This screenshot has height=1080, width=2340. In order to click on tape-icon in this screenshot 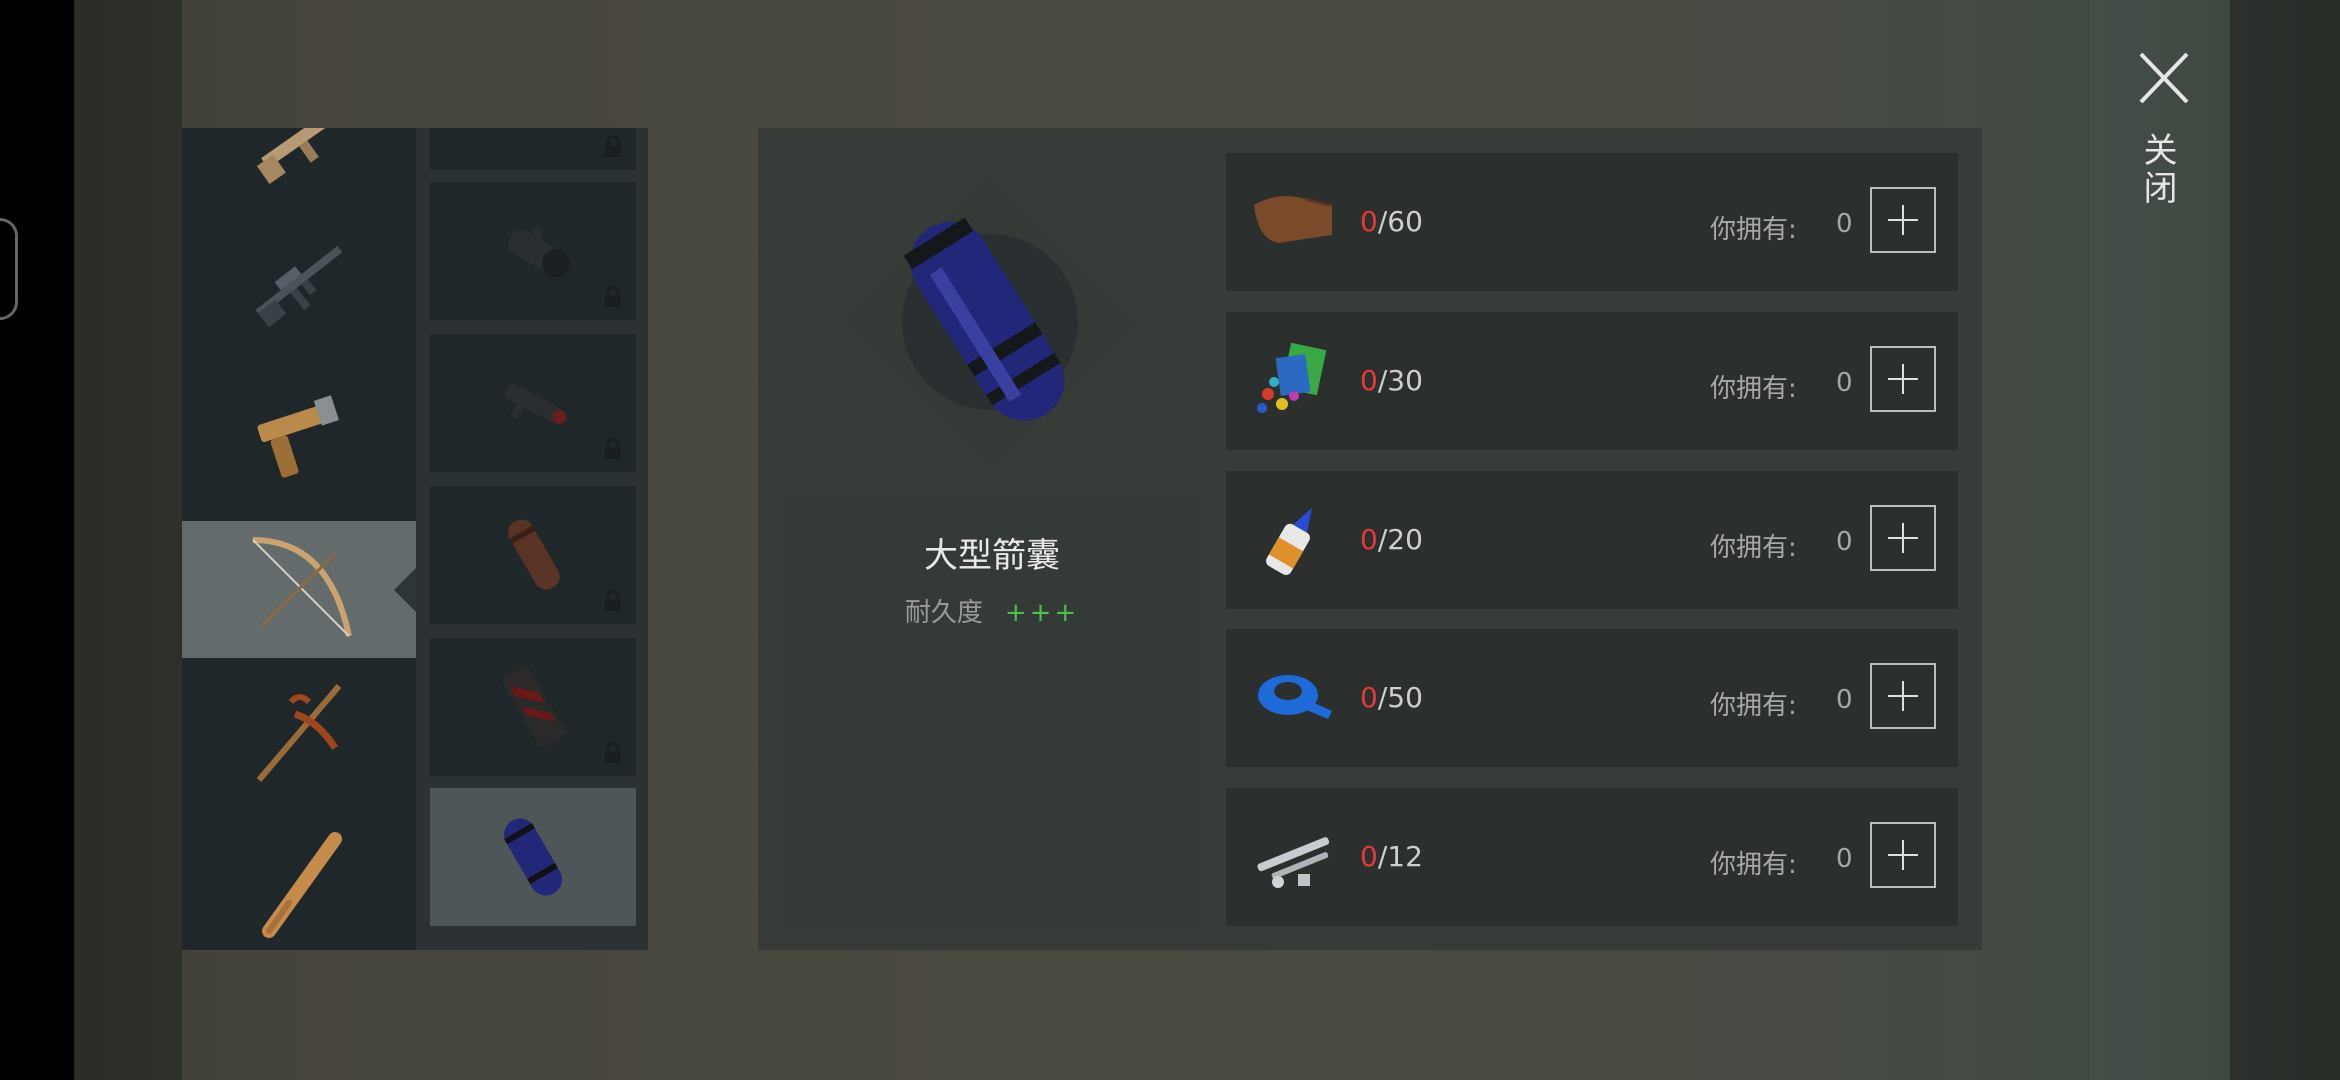, I will do `click(1295, 697)`.